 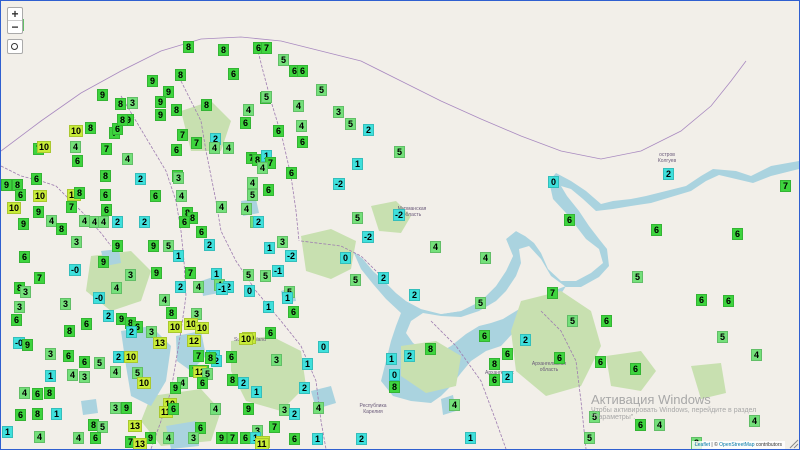 I want to click on temperature-marker: -0, so click(x=75, y=270).